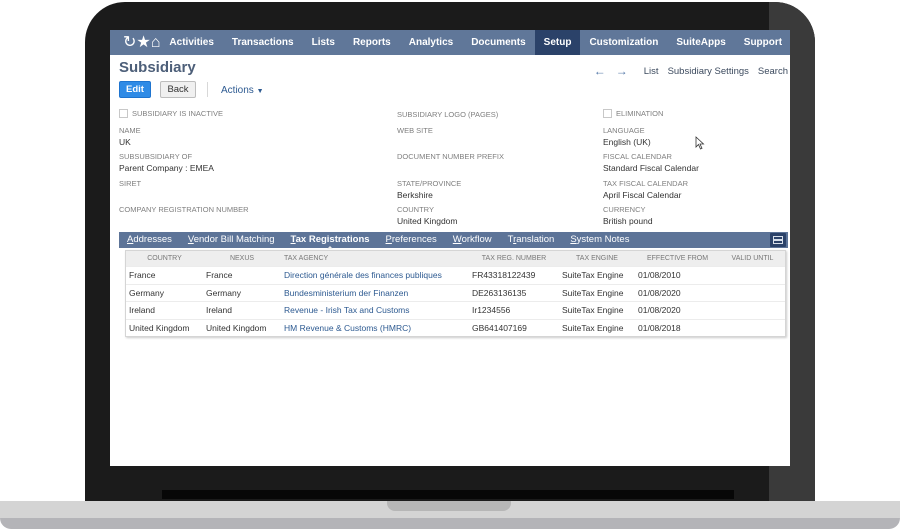 The image size is (900, 529). Describe the element at coordinates (236, 327) in the screenshot. I see `cell-nexus: United Kingdom` at that location.